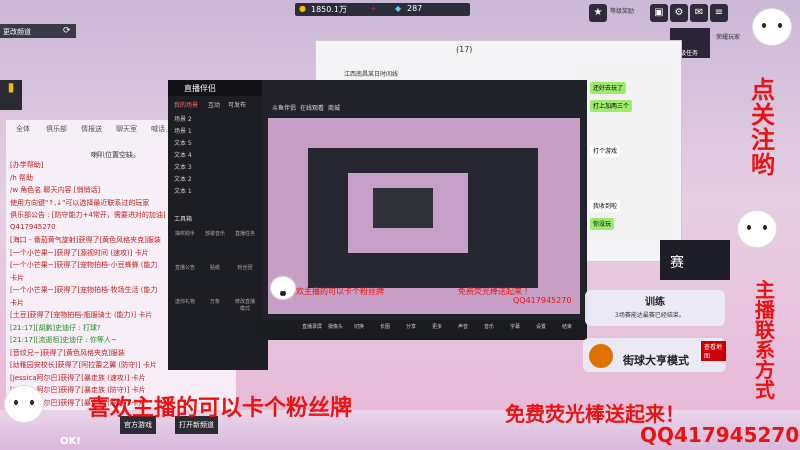 This screenshot has height=450, width=800. I want to click on level-reward-label: 等级奖励, so click(622, 11).